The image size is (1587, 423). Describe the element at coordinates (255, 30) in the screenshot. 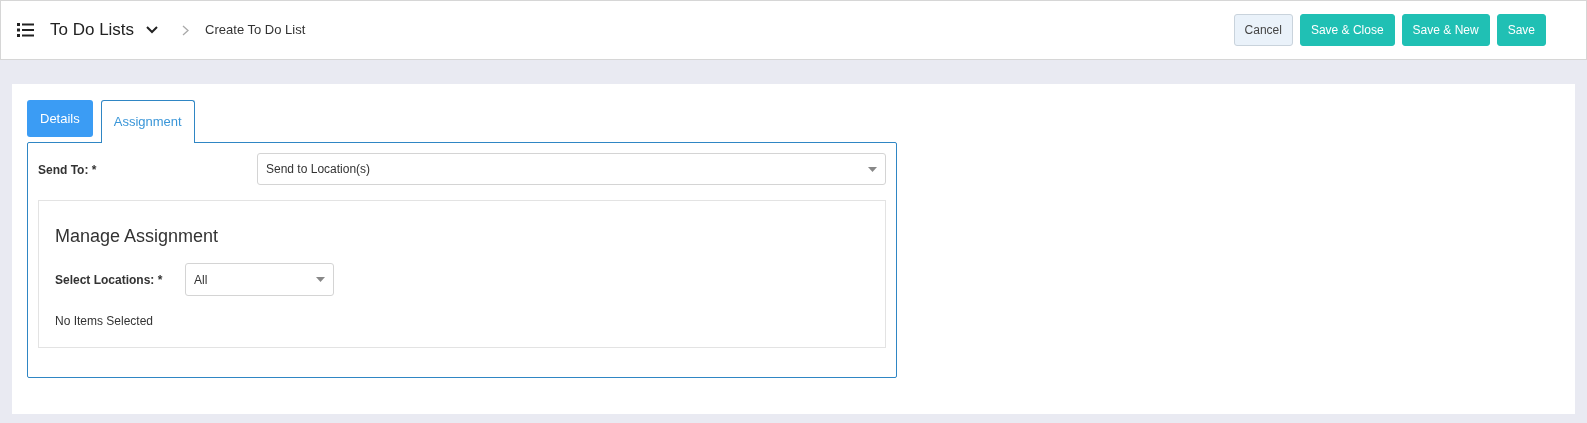

I see `breadcrumb-text: Create To Do List` at that location.